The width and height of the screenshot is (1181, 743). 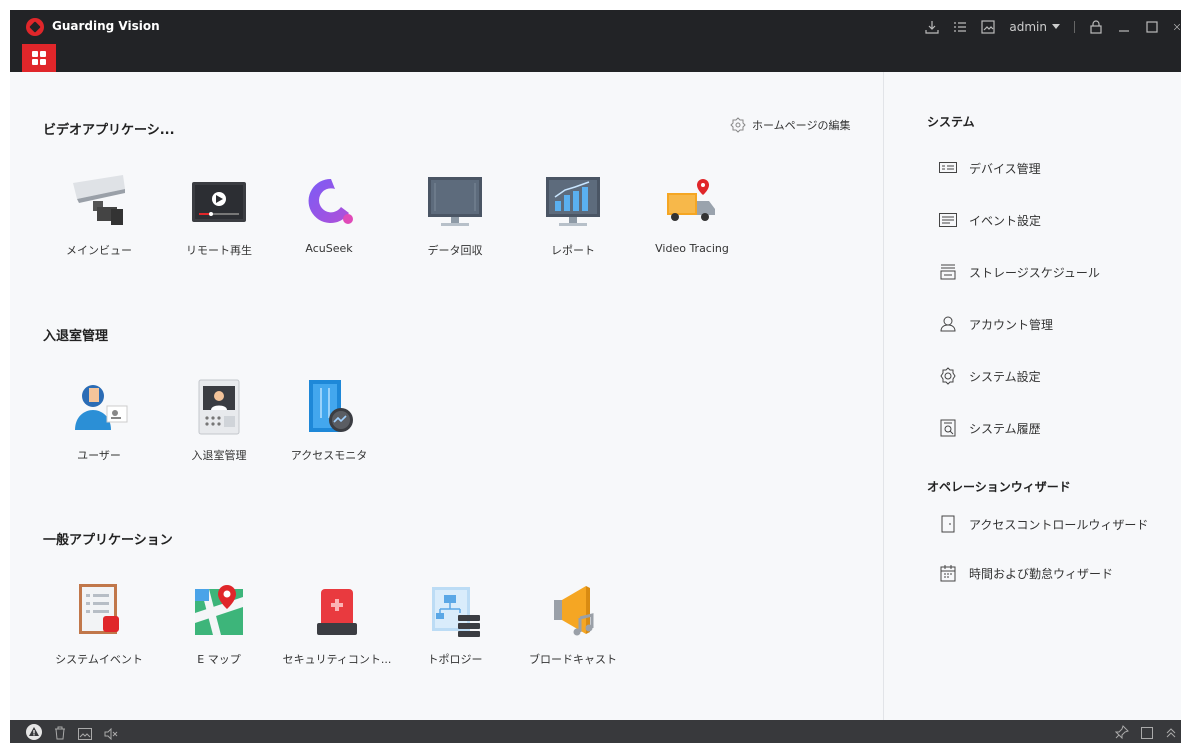 I want to click on app-video-tracing: Video Tracing, so click(x=692, y=219).